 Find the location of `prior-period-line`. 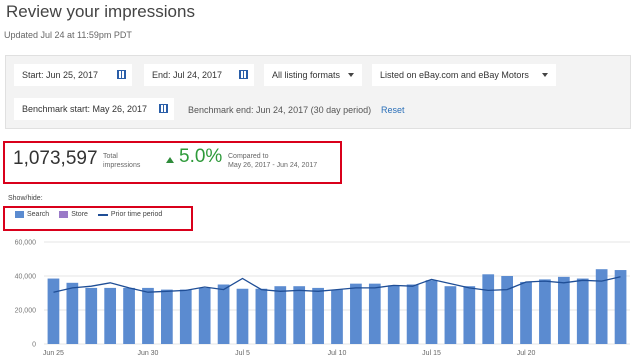

prior-period-line is located at coordinates (337, 284).